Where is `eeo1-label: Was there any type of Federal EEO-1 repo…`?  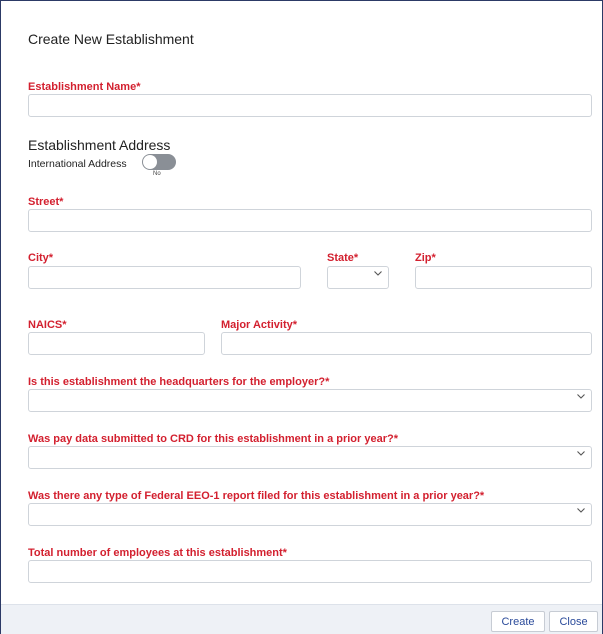
eeo1-label: Was there any type of Federal EEO-1 repo… is located at coordinates (256, 496).